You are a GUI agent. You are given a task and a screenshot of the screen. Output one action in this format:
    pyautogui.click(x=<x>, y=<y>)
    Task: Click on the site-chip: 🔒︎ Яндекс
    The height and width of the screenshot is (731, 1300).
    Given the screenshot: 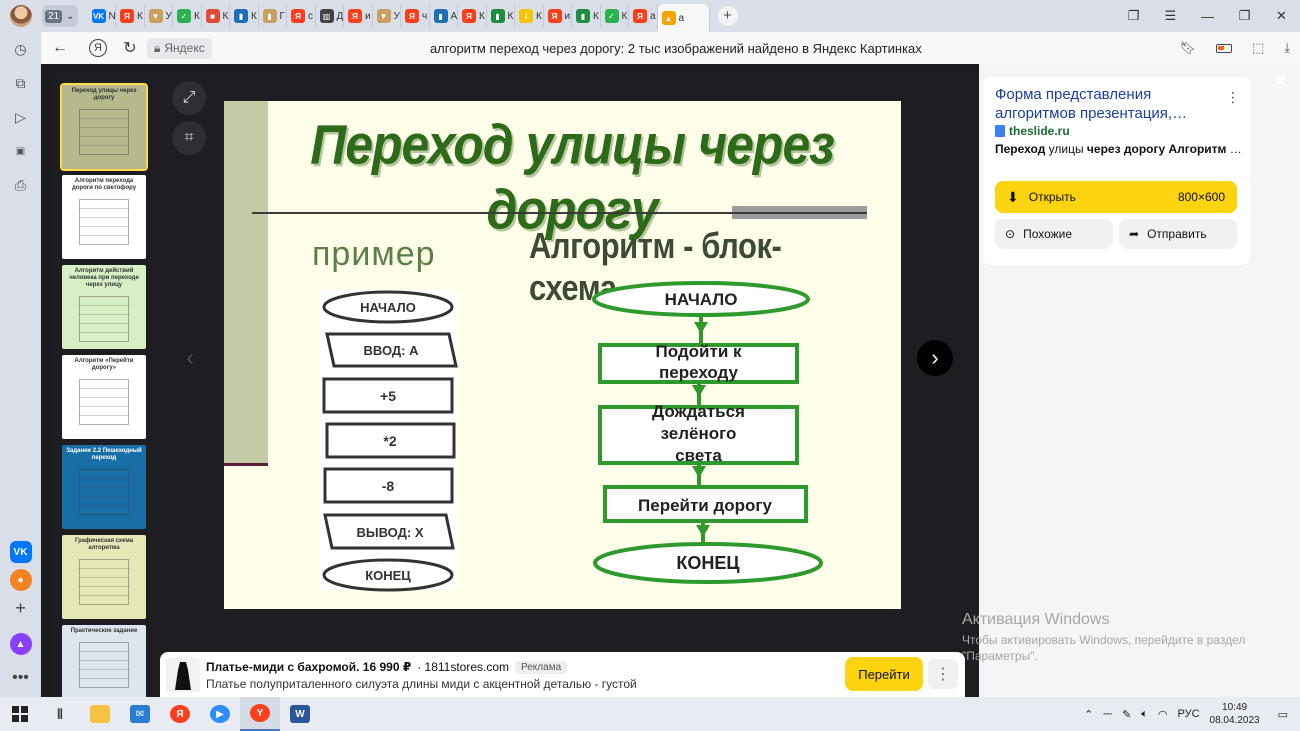 What is the action you would take?
    pyautogui.click(x=179, y=48)
    